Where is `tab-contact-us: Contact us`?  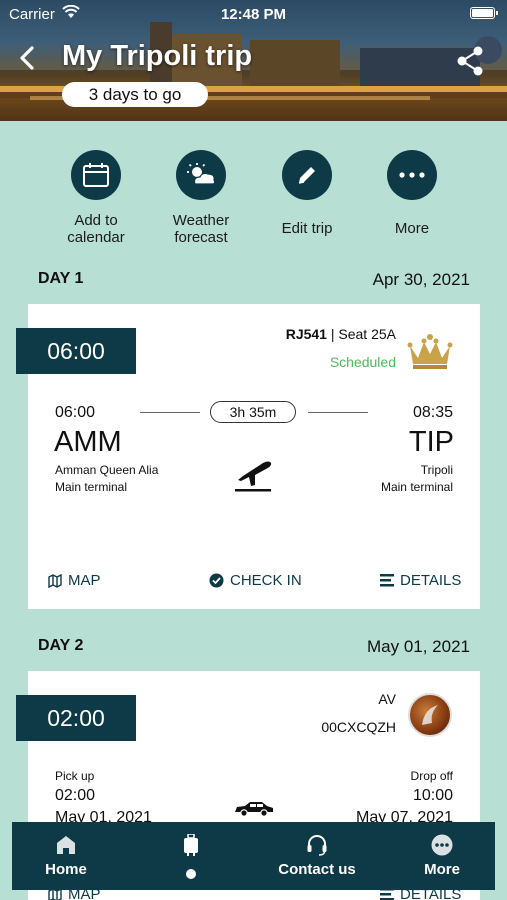
tab-contact-us: Contact us is located at coordinates (317, 856).